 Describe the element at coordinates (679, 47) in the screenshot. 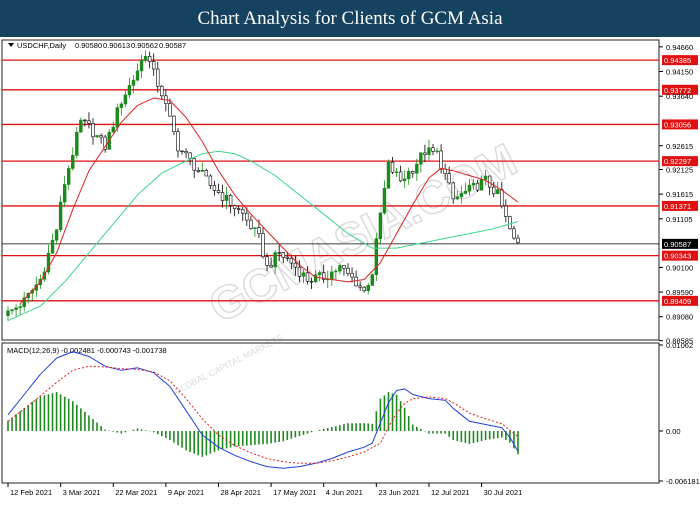

I see `price-tick-label: 0.94660` at that location.